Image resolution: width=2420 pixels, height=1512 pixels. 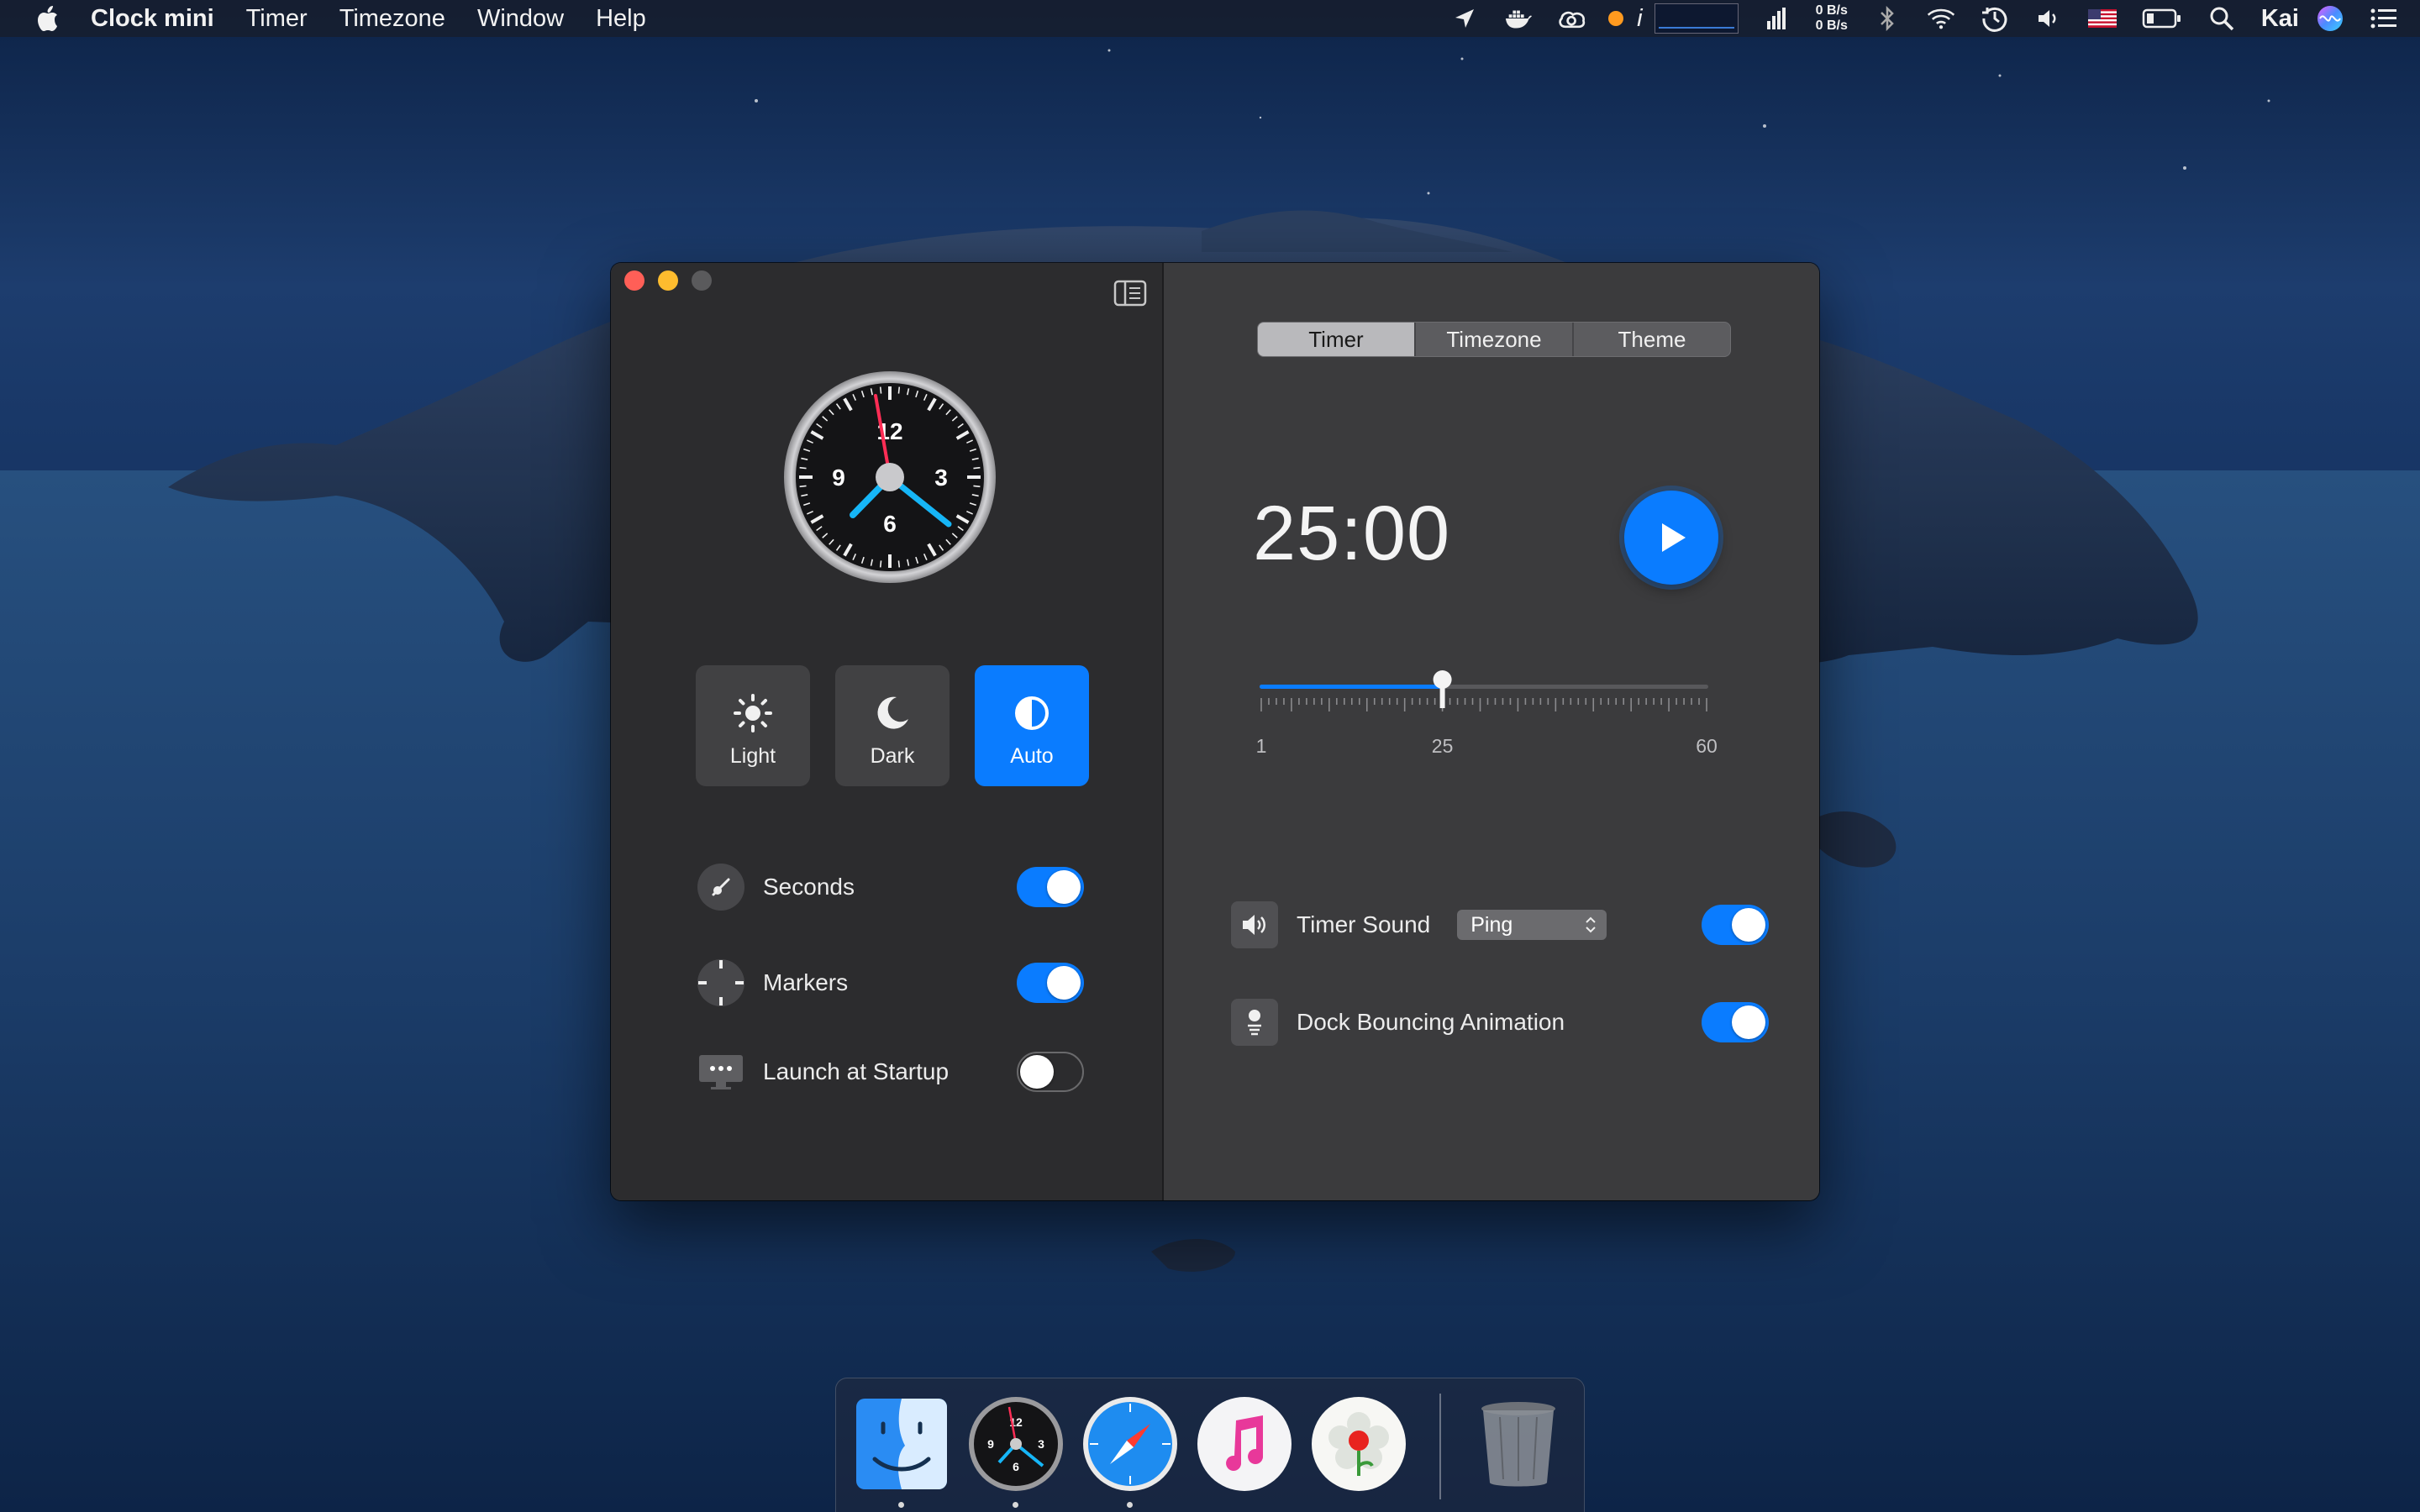 What do you see at coordinates (1041, 1444) in the screenshot?
I see `svg-text: 3` at bounding box center [1041, 1444].